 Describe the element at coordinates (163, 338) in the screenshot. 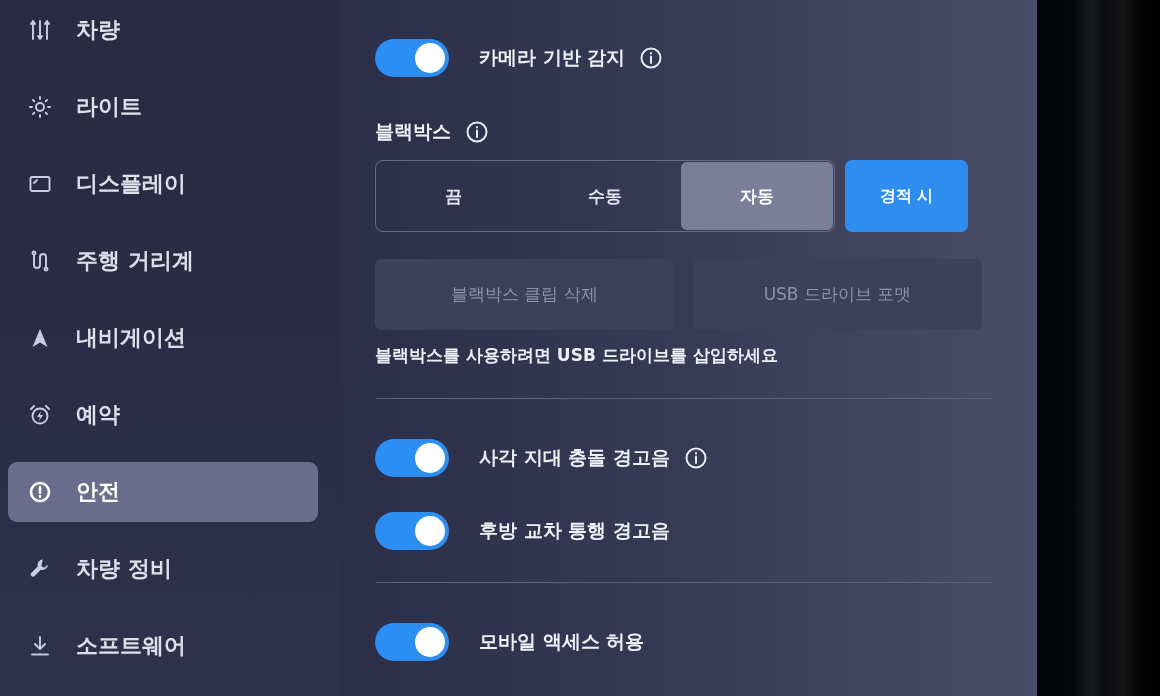

I see `sidebar-item: 내비게이션` at that location.